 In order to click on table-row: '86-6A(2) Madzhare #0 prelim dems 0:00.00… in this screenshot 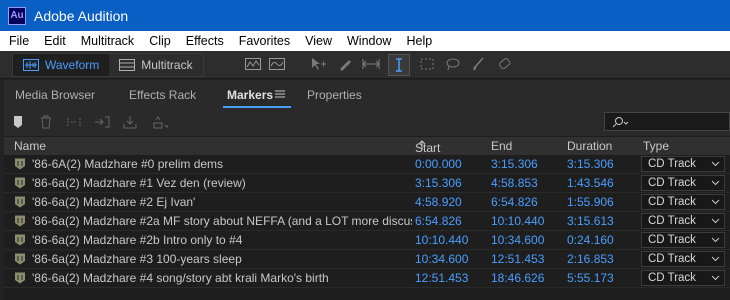, I will do `click(367, 164)`.